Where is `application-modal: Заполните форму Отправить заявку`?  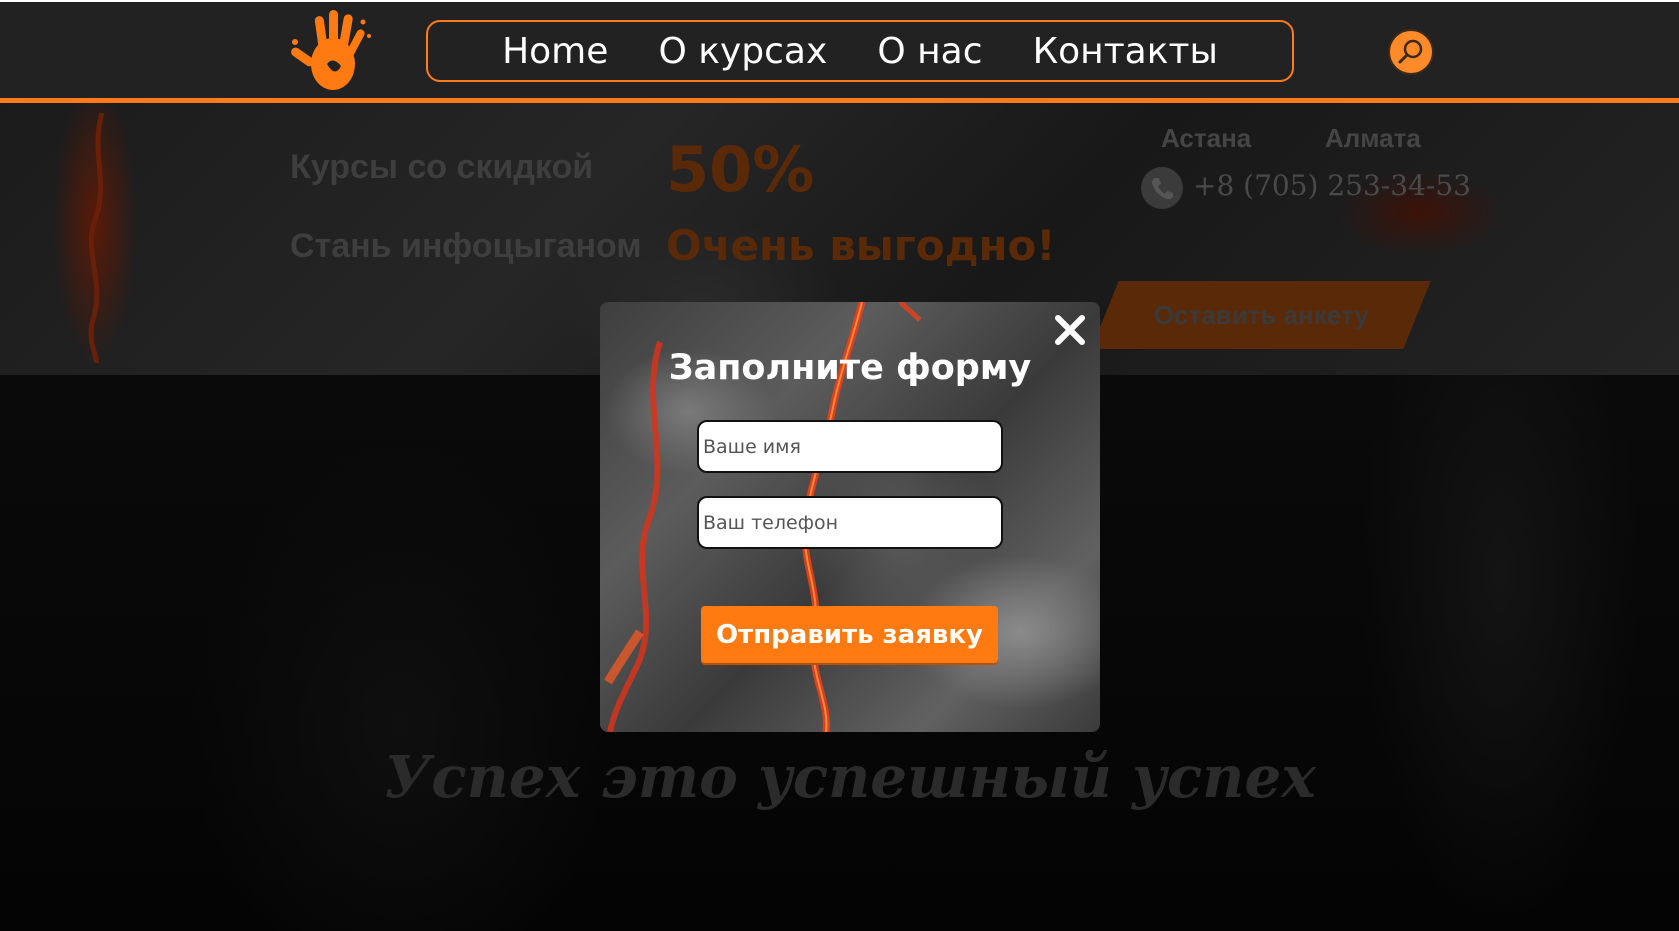 application-modal: Заполните форму Отправить заявку is located at coordinates (850, 517).